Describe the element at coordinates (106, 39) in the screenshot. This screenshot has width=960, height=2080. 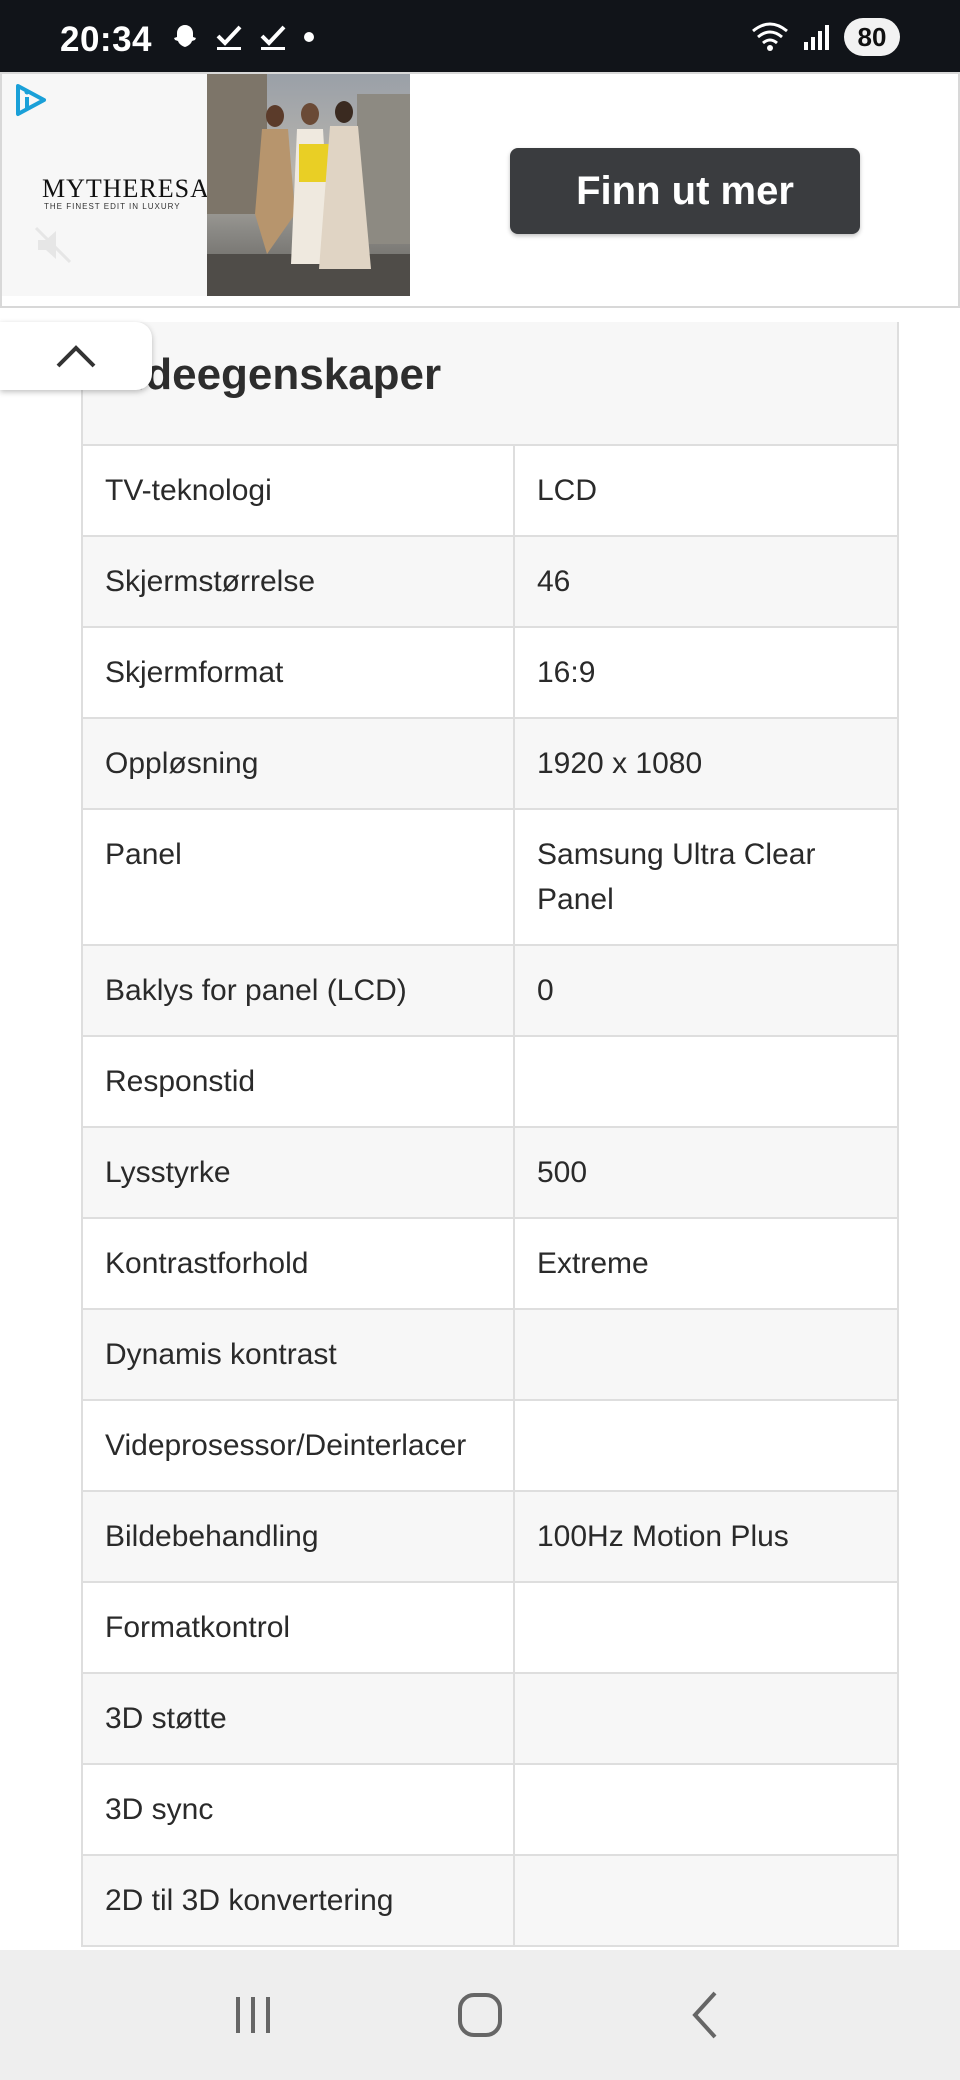
I see `status-time: 20:34` at that location.